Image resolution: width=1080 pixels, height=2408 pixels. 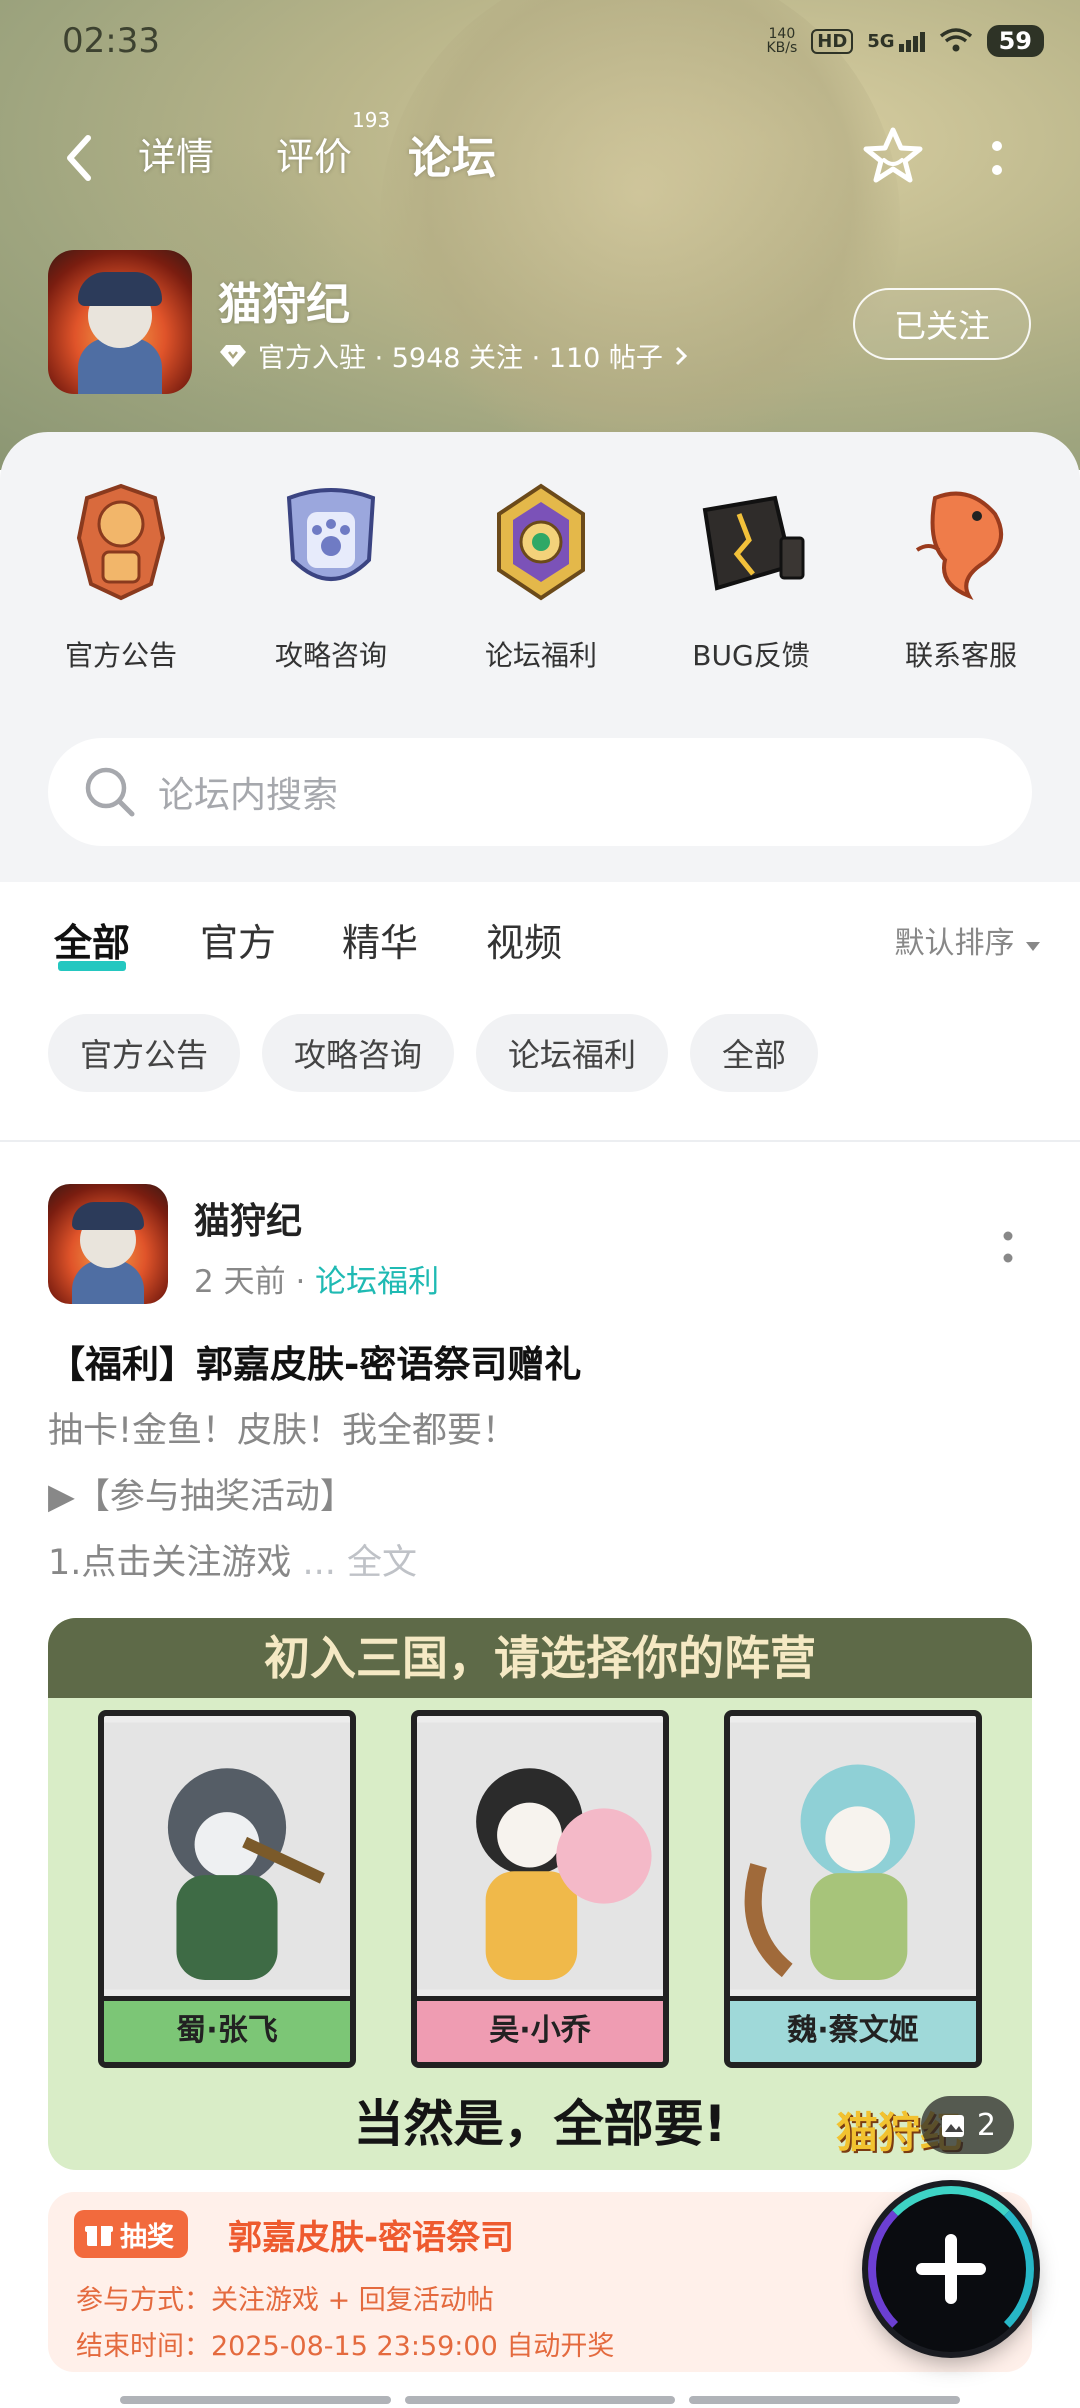 What do you see at coordinates (954, 943) in the screenshot?
I see `sort-label: 默认排序` at bounding box center [954, 943].